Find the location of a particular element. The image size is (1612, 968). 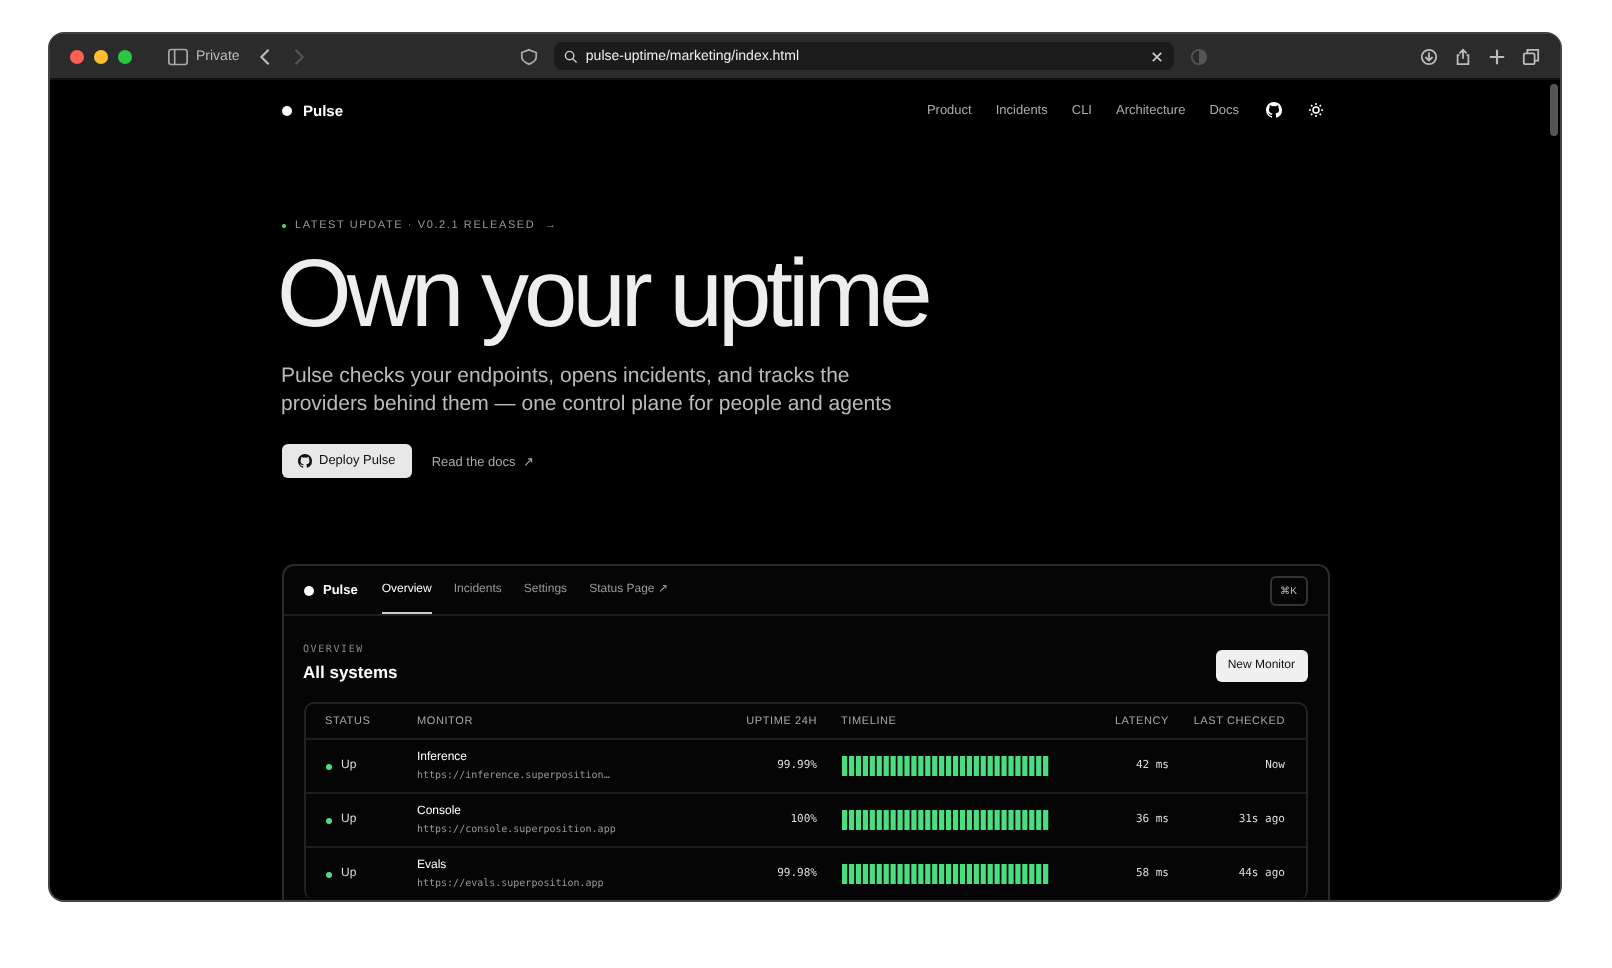

share-icon is located at coordinates (1463, 56).